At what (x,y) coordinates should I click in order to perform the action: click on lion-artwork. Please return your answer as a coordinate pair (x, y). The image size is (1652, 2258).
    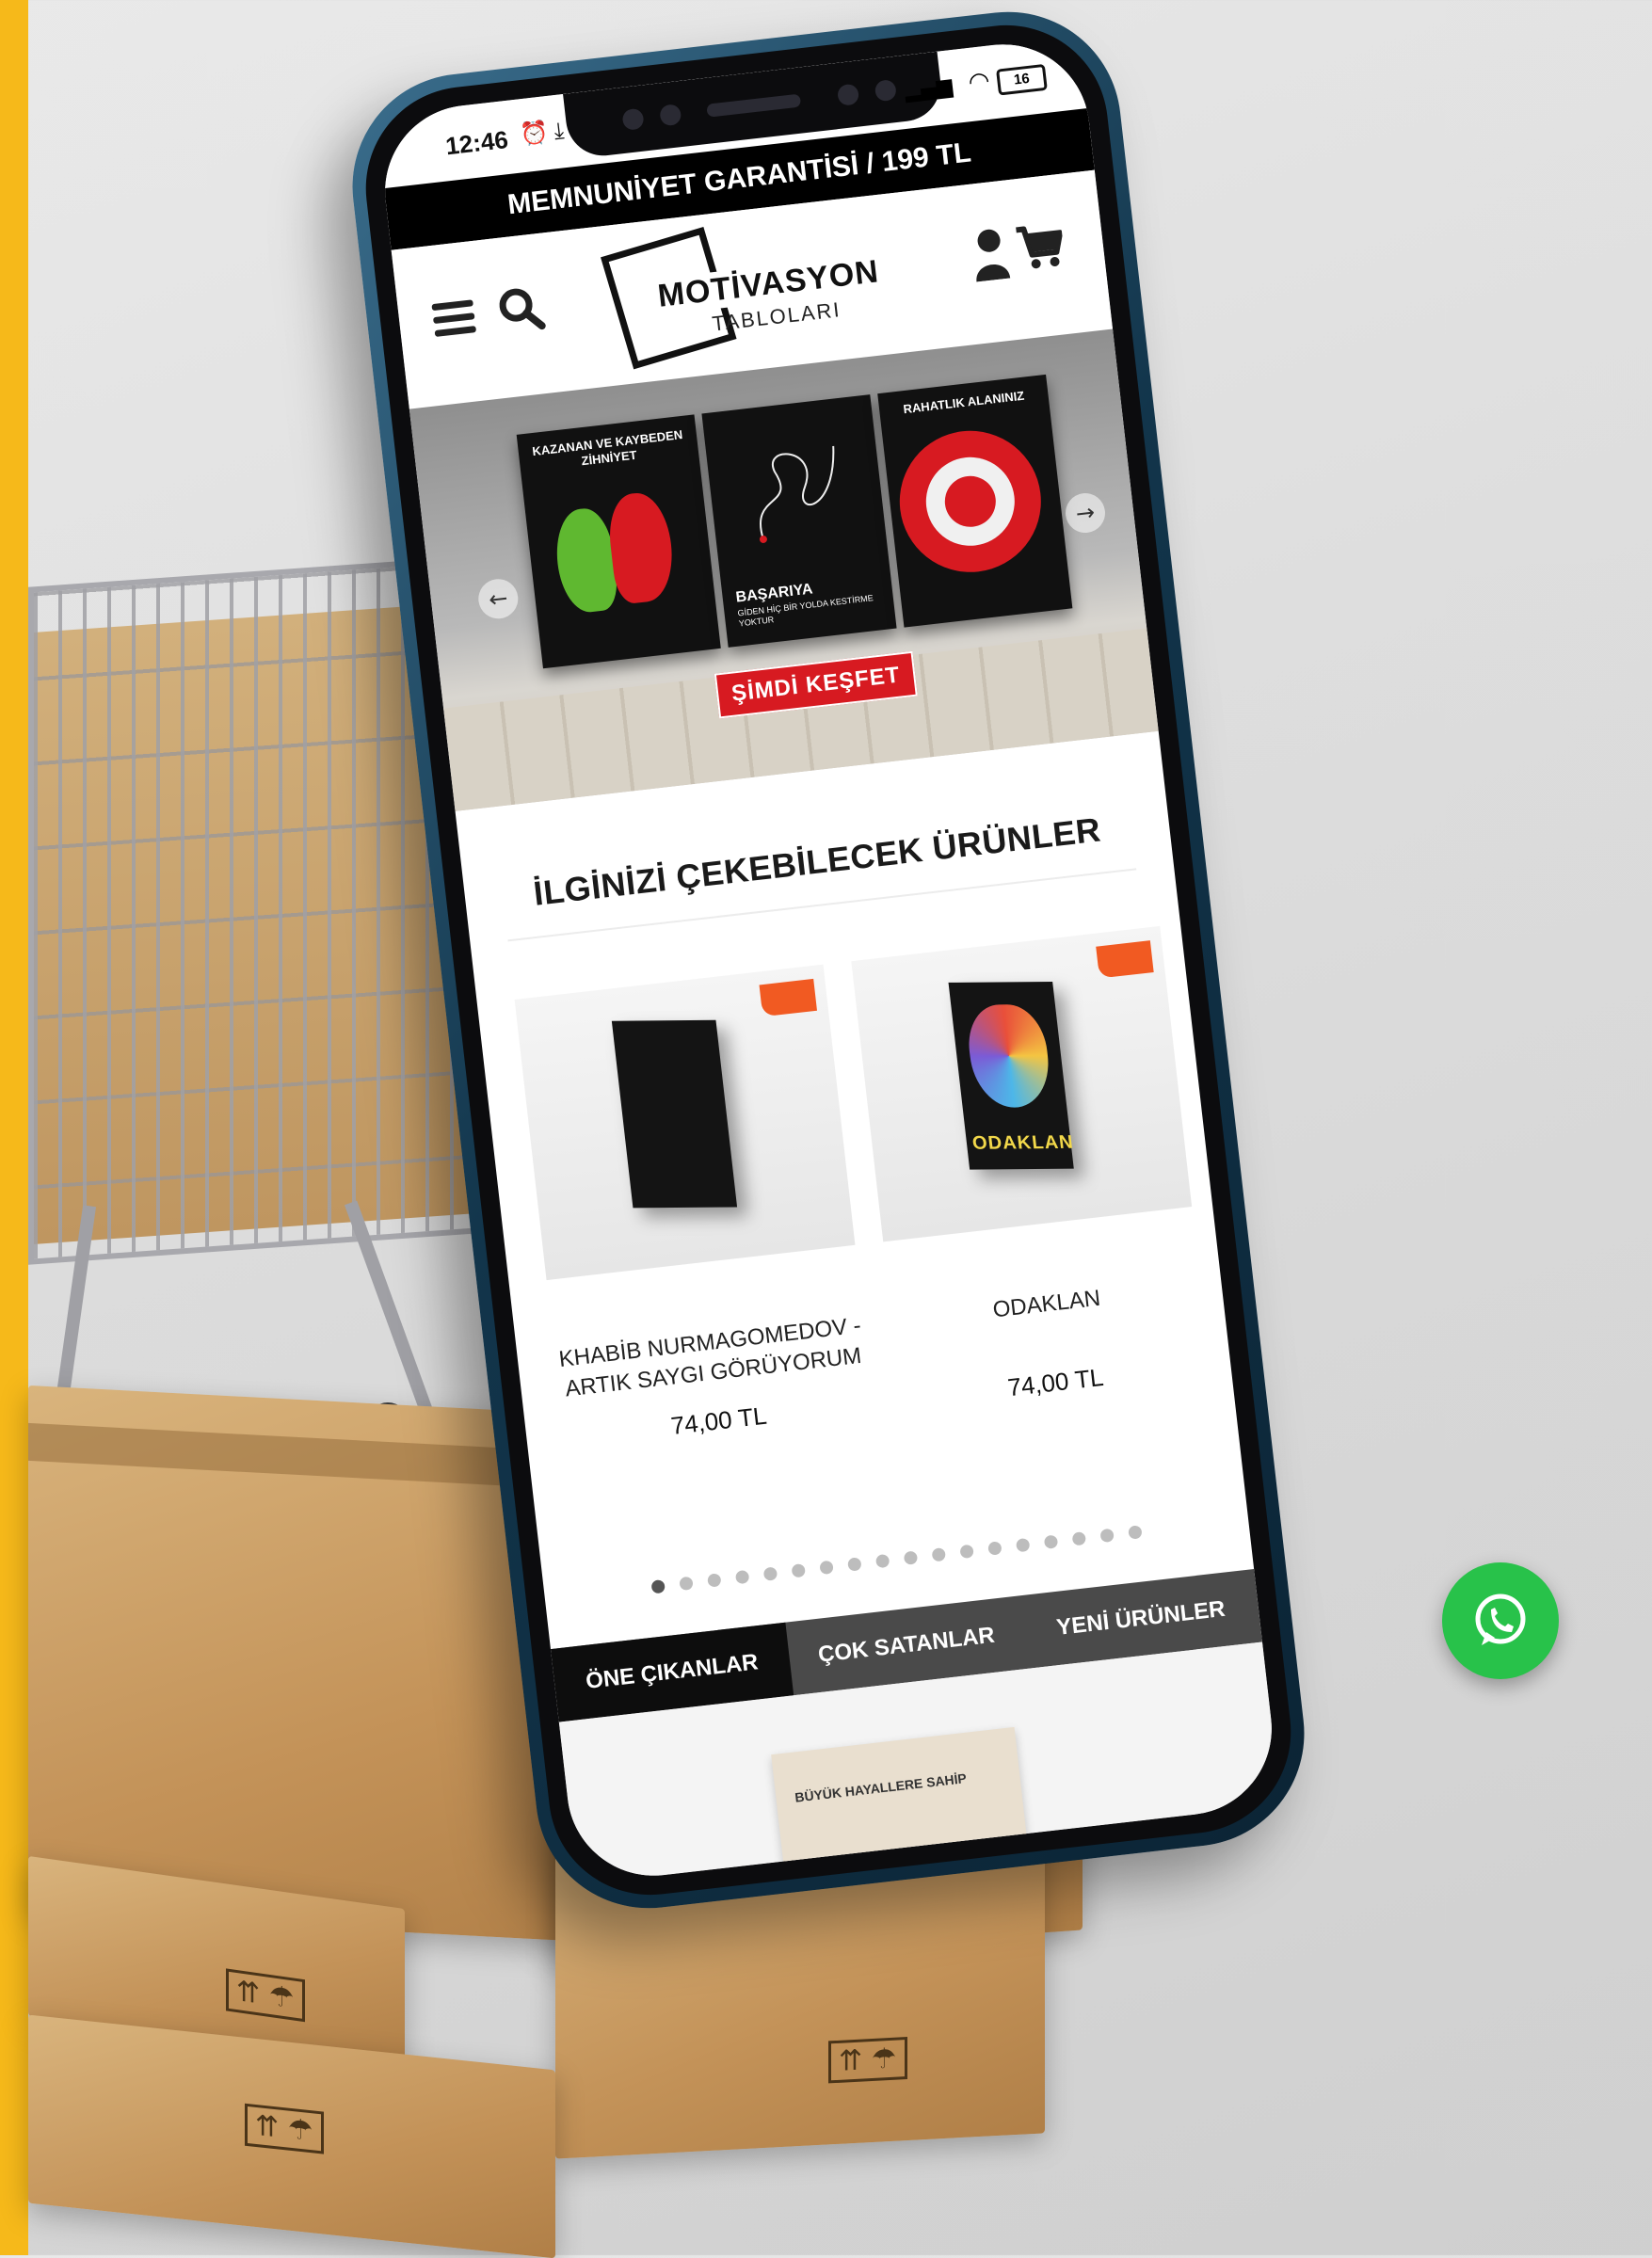
    Looking at the image, I should click on (1009, 1055).